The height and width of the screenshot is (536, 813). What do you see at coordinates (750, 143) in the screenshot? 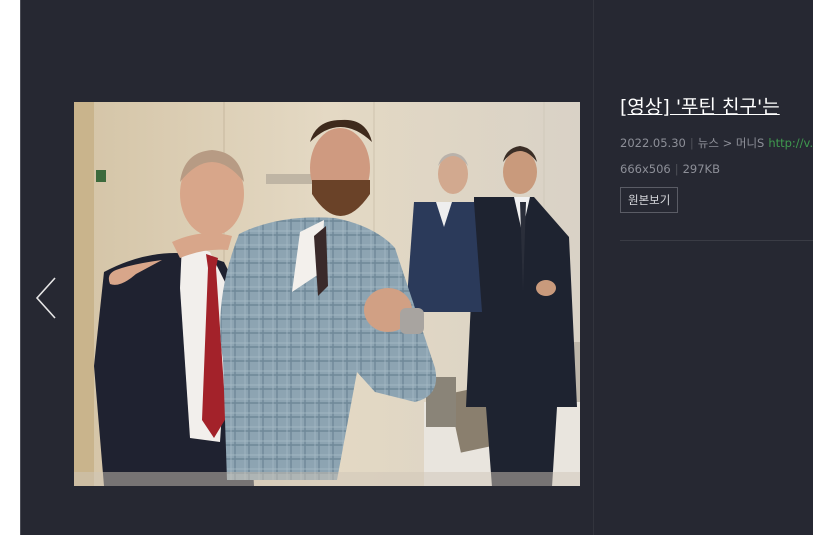
I see `source-link: 머니S` at bounding box center [750, 143].